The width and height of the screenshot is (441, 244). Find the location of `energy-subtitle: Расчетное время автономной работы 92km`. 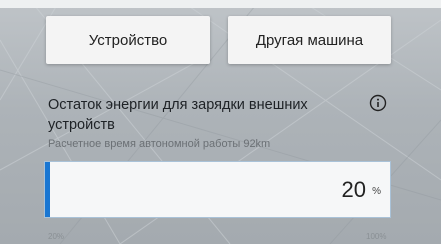

energy-subtitle: Расчетное время автономной работы 92km is located at coordinates (159, 144).